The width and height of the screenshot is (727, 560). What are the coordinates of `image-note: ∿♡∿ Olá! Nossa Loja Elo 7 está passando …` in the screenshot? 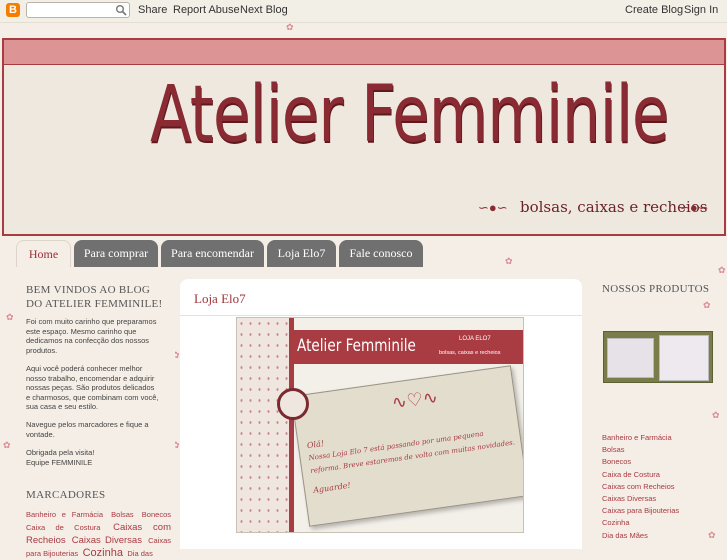 It's located at (406, 446).